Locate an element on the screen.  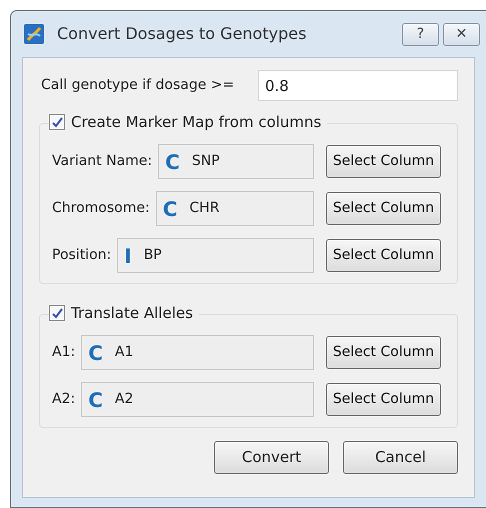
help-button: ? is located at coordinates (420, 34).